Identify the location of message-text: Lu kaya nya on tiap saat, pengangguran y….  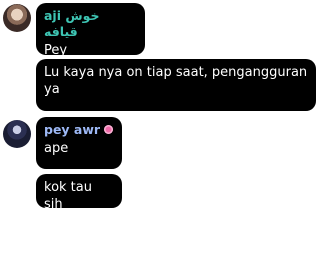
(176, 81).